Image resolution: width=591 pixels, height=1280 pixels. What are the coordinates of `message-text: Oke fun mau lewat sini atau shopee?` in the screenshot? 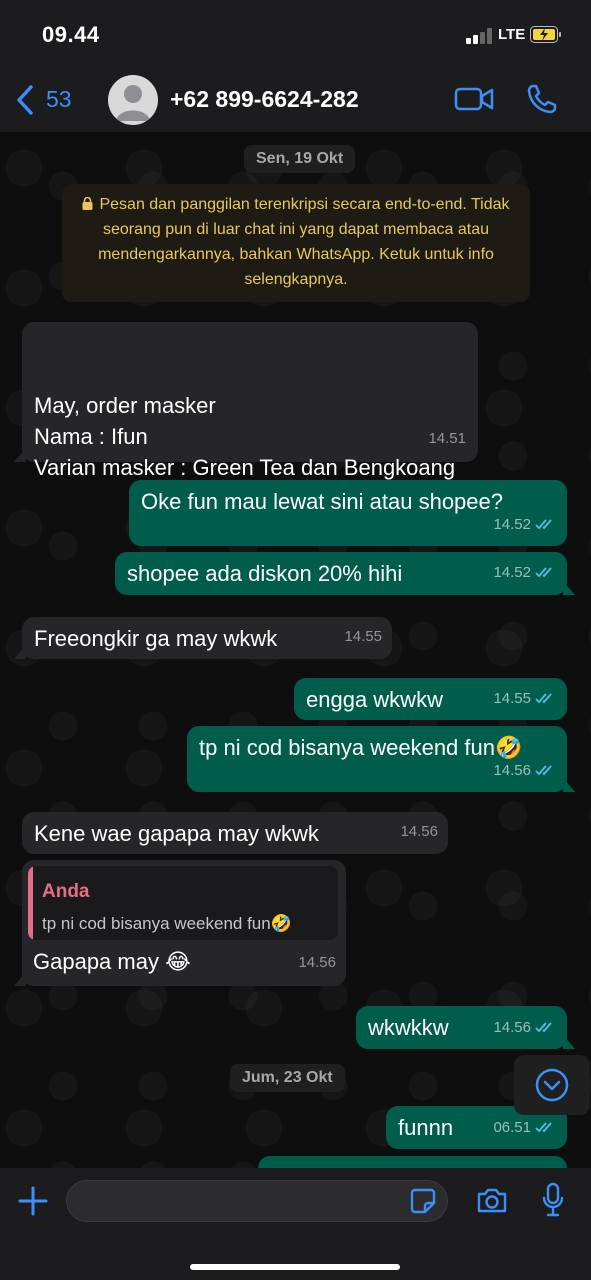 It's located at (322, 501).